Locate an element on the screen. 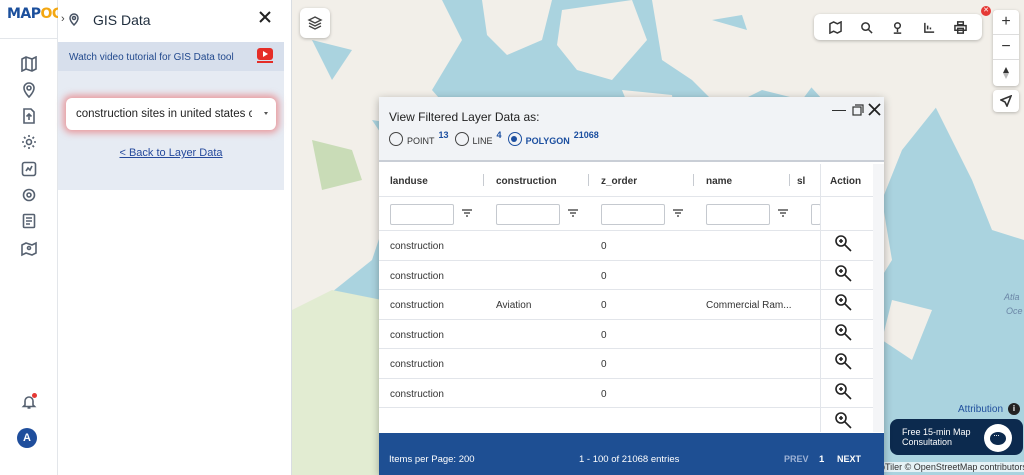  print-icon is located at coordinates (960, 27).